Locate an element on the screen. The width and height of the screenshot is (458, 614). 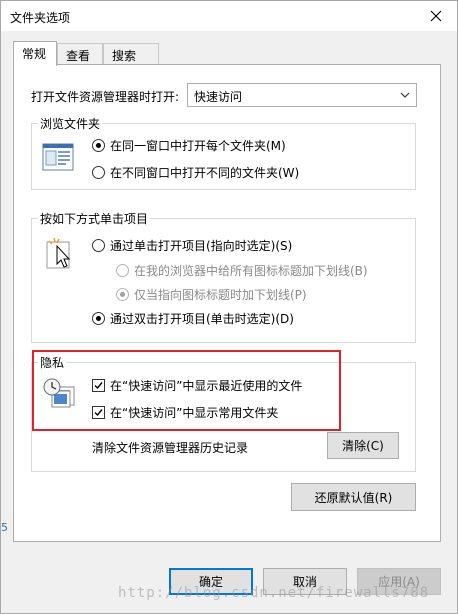
browse-folders-group: 浏览文件夹 在同一窗口中打开每个文件夹(M) 在不同窗口中打开不同的文件夹(W) is located at coordinates (223, 152).